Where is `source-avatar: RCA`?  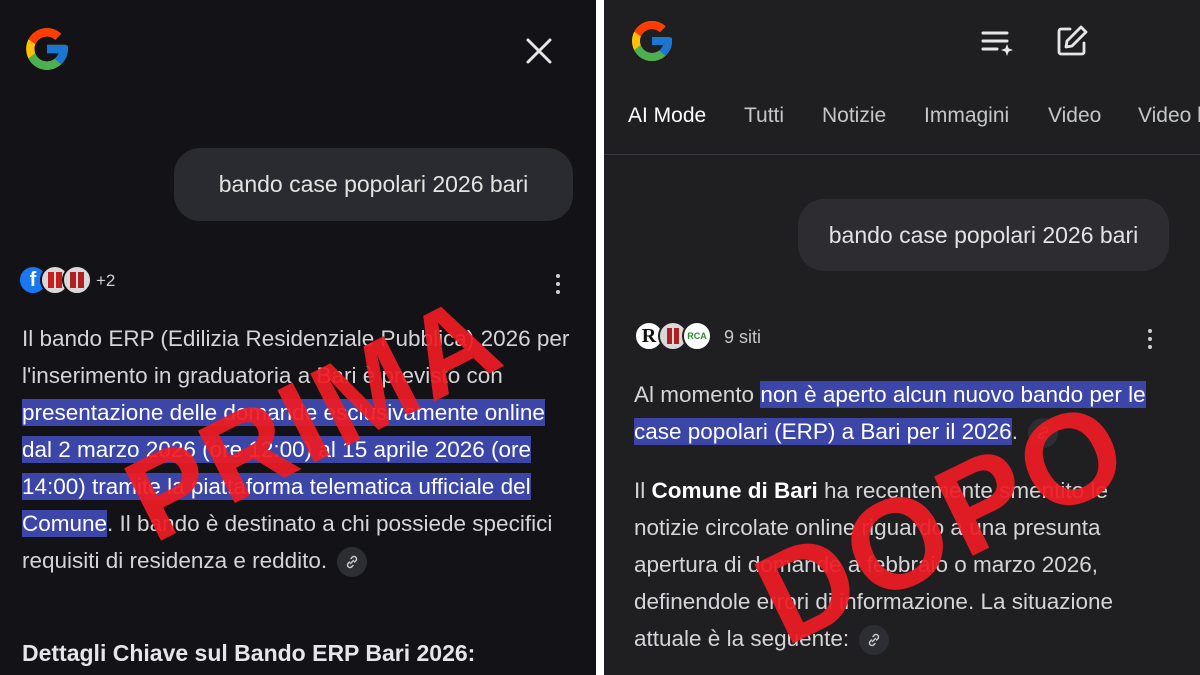
source-avatar: RCA is located at coordinates (697, 336).